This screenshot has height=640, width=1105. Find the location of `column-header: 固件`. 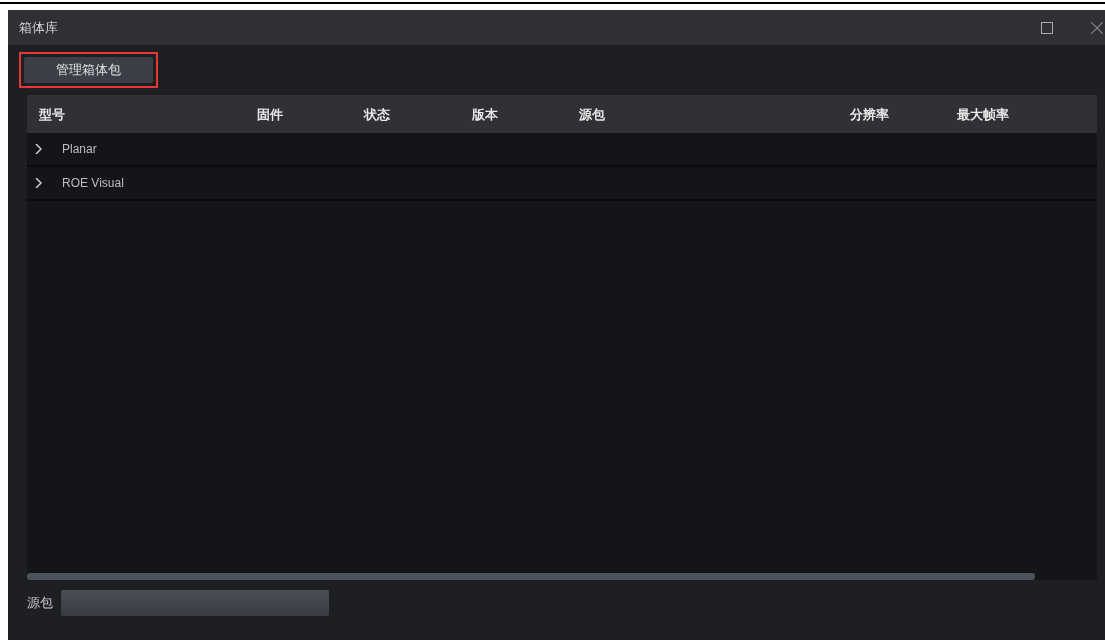

column-header: 固件 is located at coordinates (270, 115).